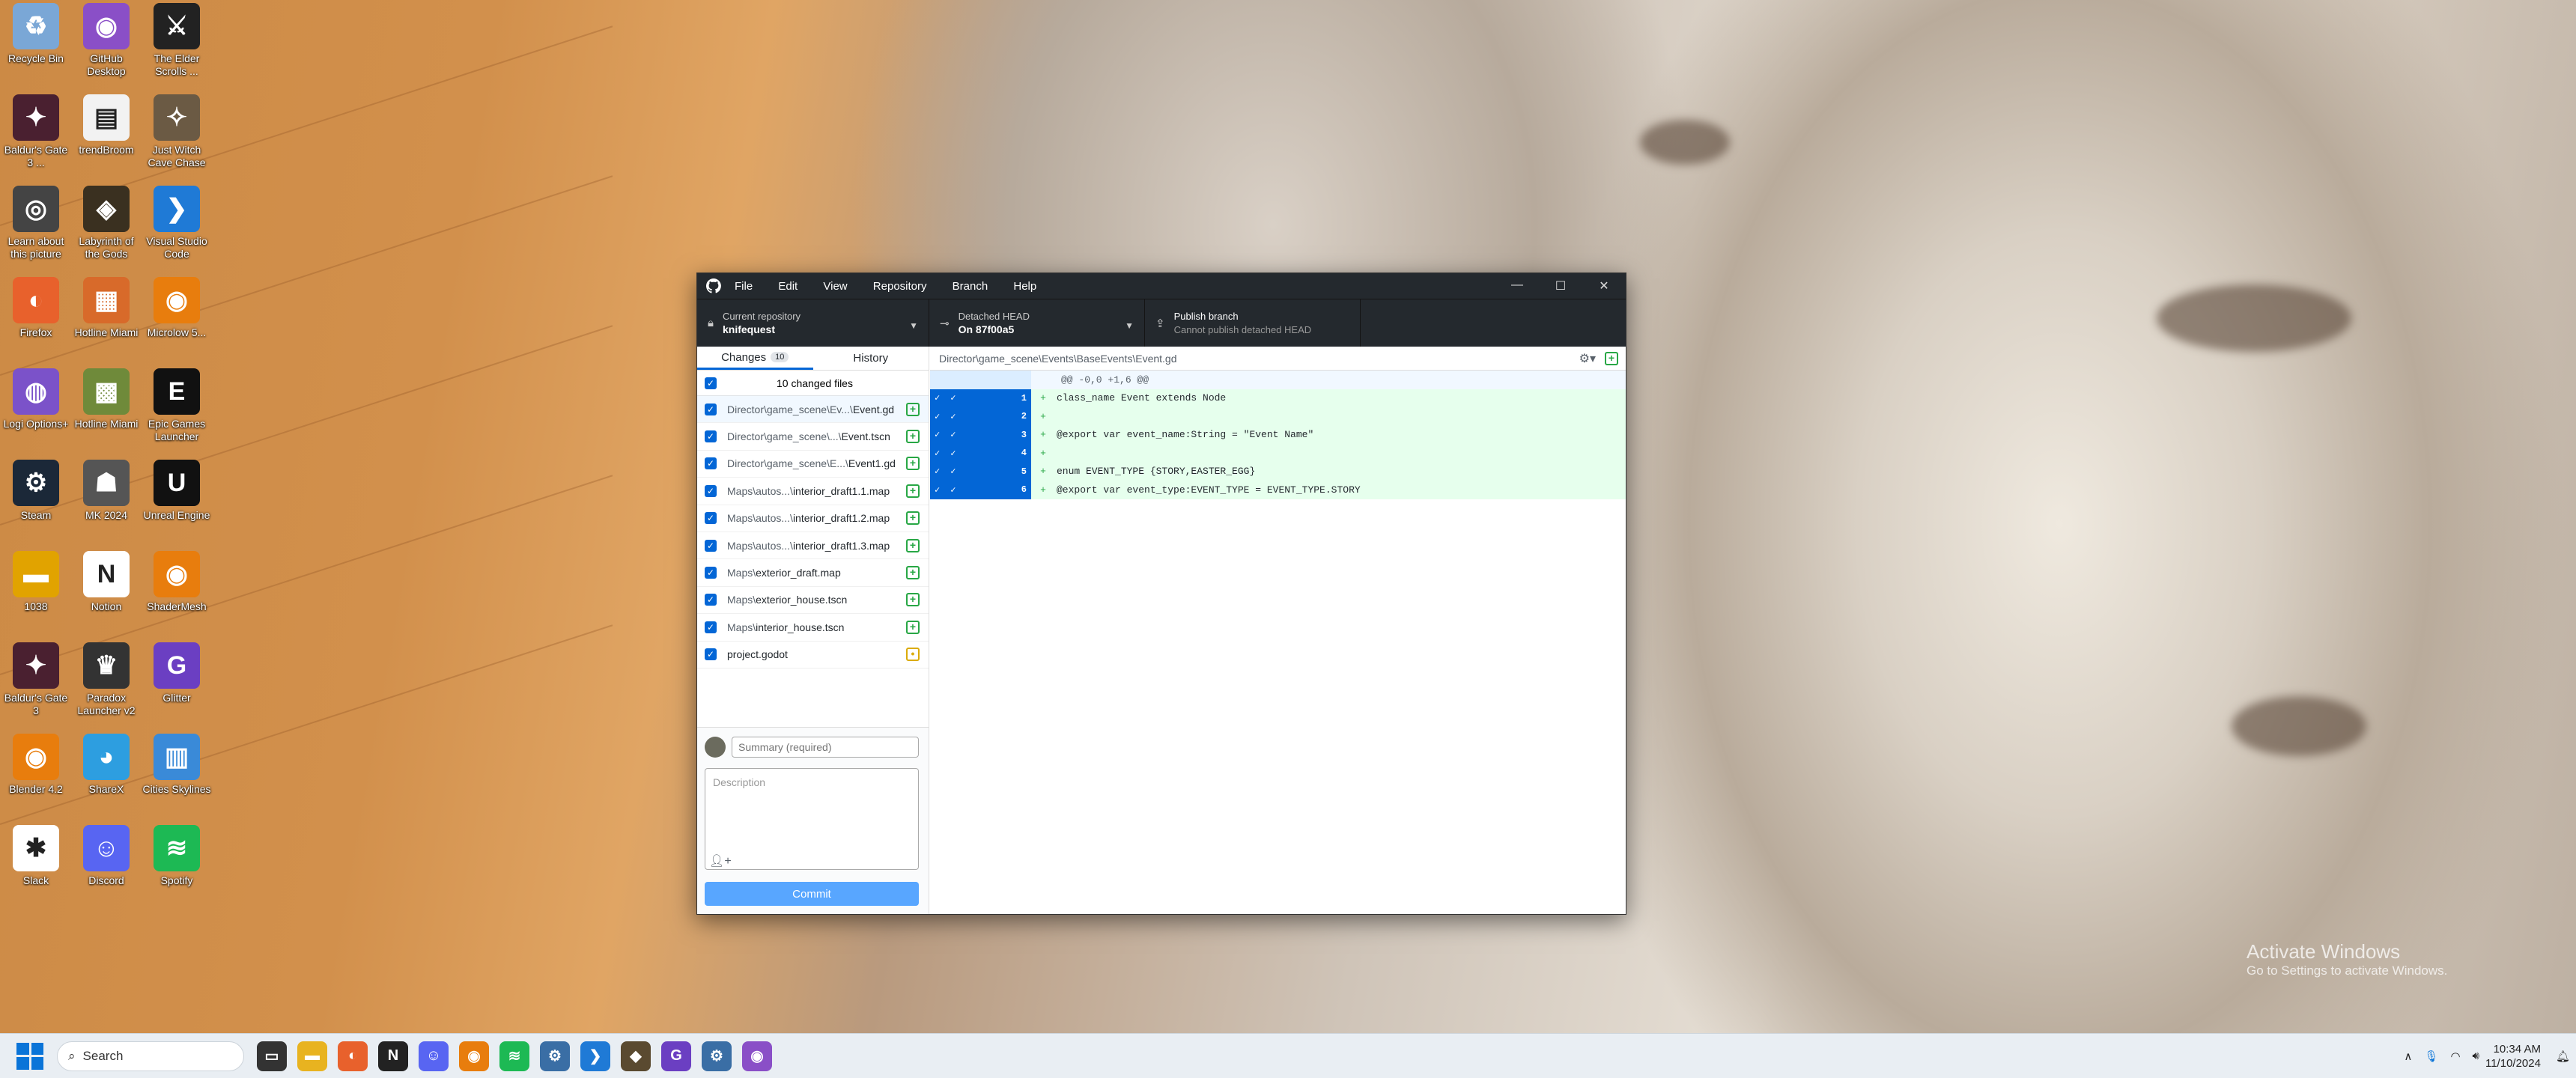 The height and width of the screenshot is (1078, 2576). Describe the element at coordinates (434, 1056) in the screenshot. I see `discord-icon: ☺` at that location.